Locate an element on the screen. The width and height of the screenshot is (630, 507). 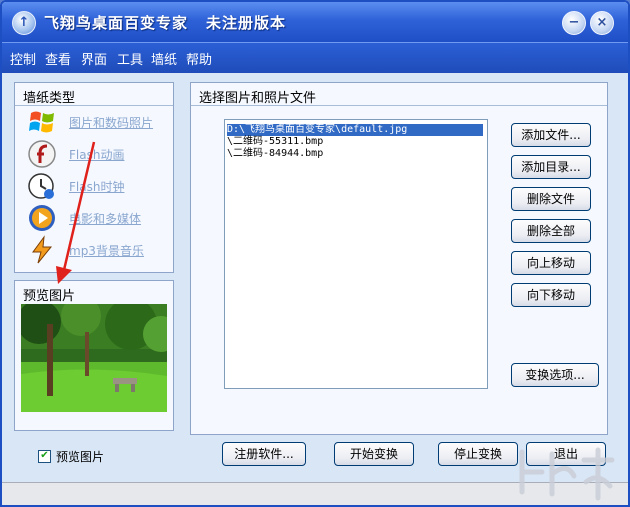
annotation-arrow-icon is located at coordinates (76, 212).